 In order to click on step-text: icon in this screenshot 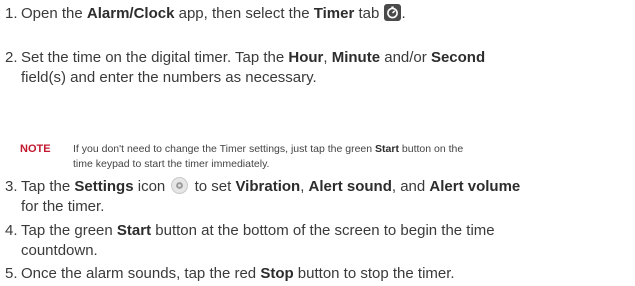, I will do `click(151, 186)`.